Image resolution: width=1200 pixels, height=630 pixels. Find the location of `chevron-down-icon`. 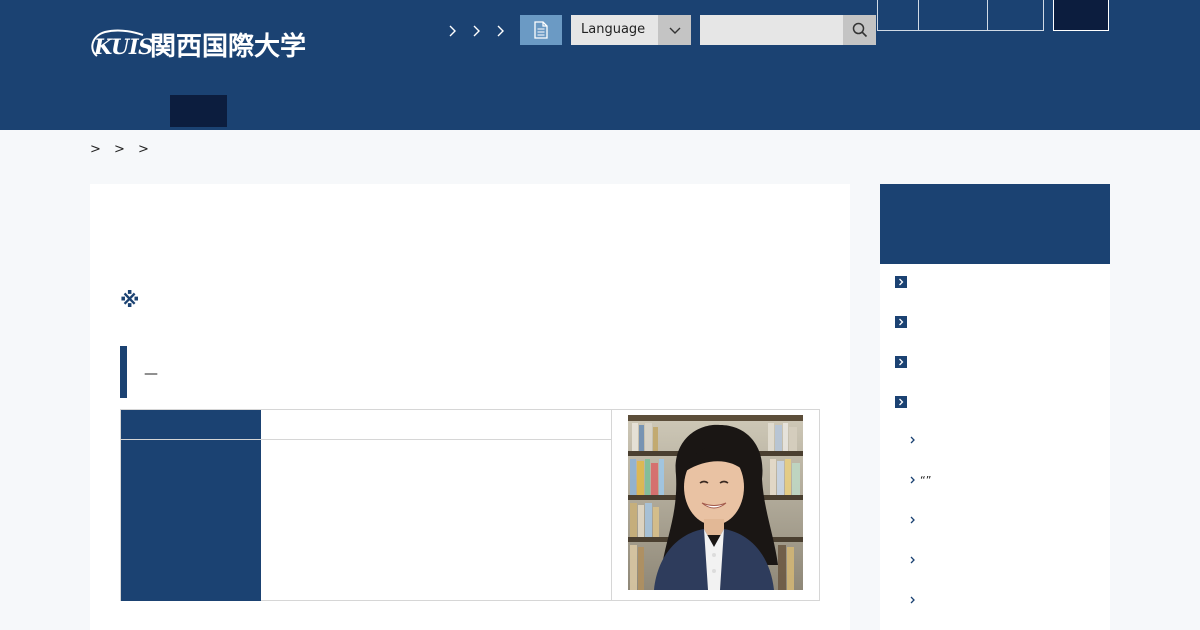

chevron-down-icon is located at coordinates (674, 30).